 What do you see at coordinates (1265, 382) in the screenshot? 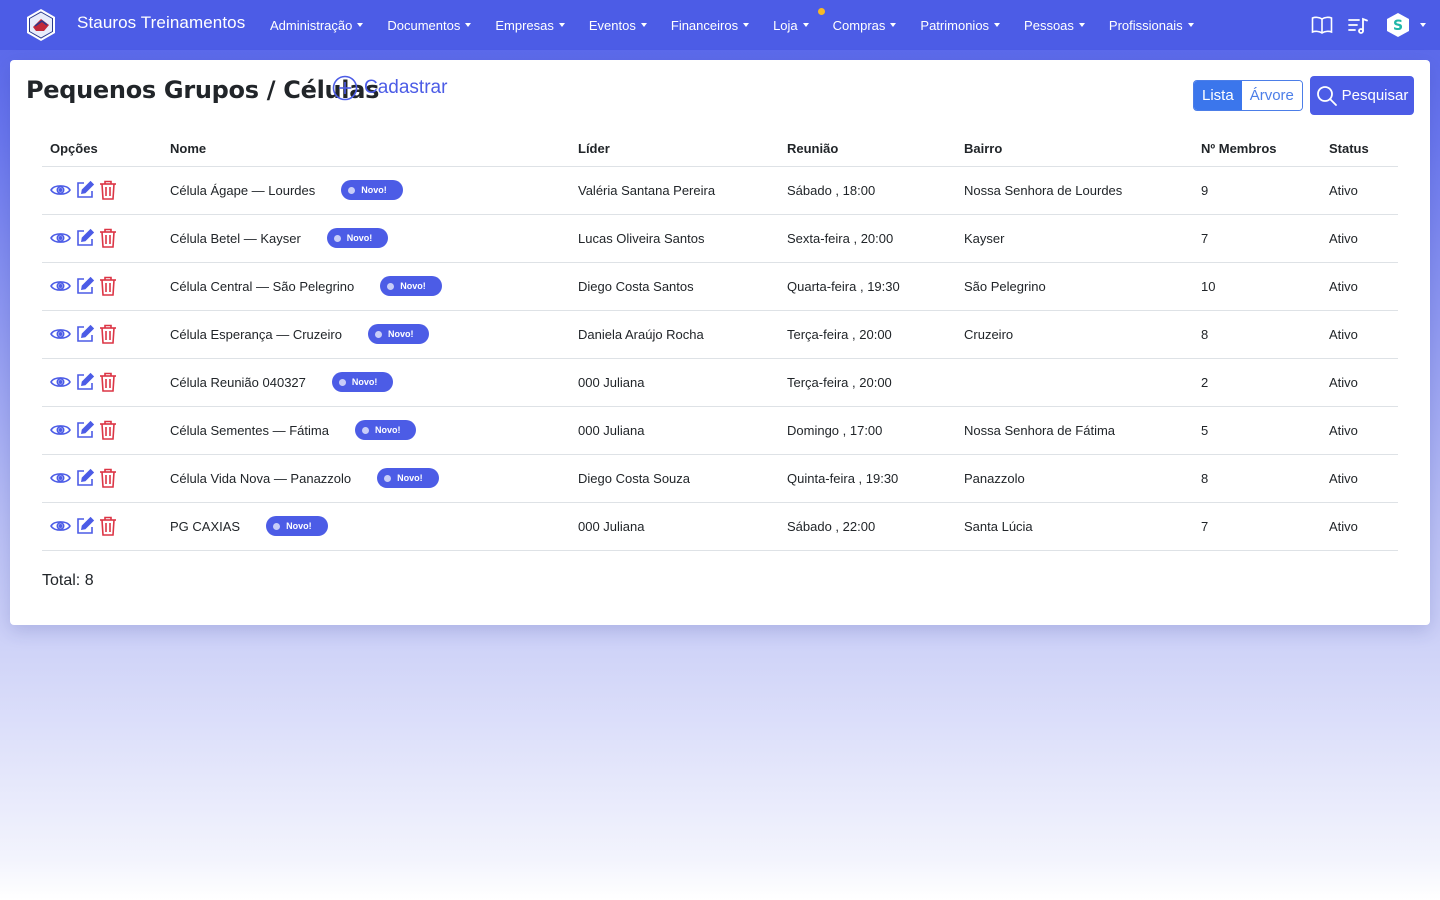
I see `row-members: 2` at bounding box center [1265, 382].